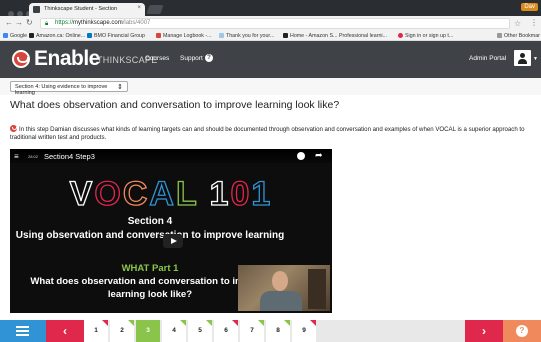 The image size is (541, 342). I want to click on playlist-icon: ≡, so click(16, 156).